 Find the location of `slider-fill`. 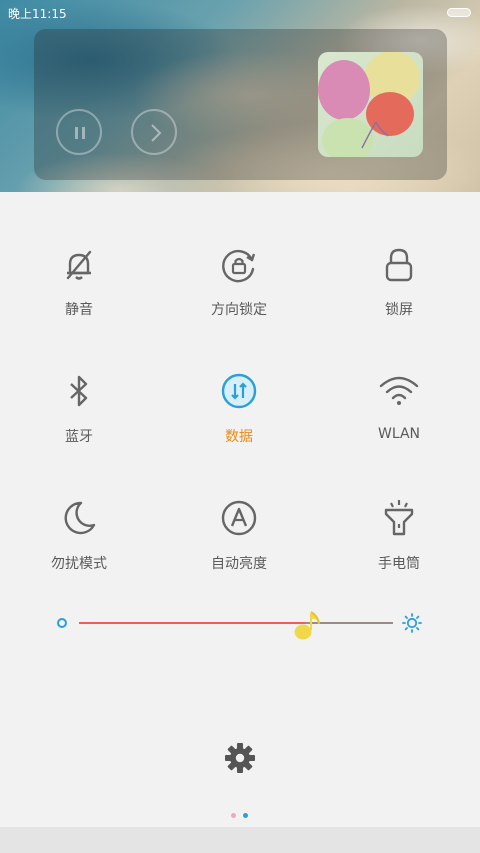

slider-fill is located at coordinates (192, 623).